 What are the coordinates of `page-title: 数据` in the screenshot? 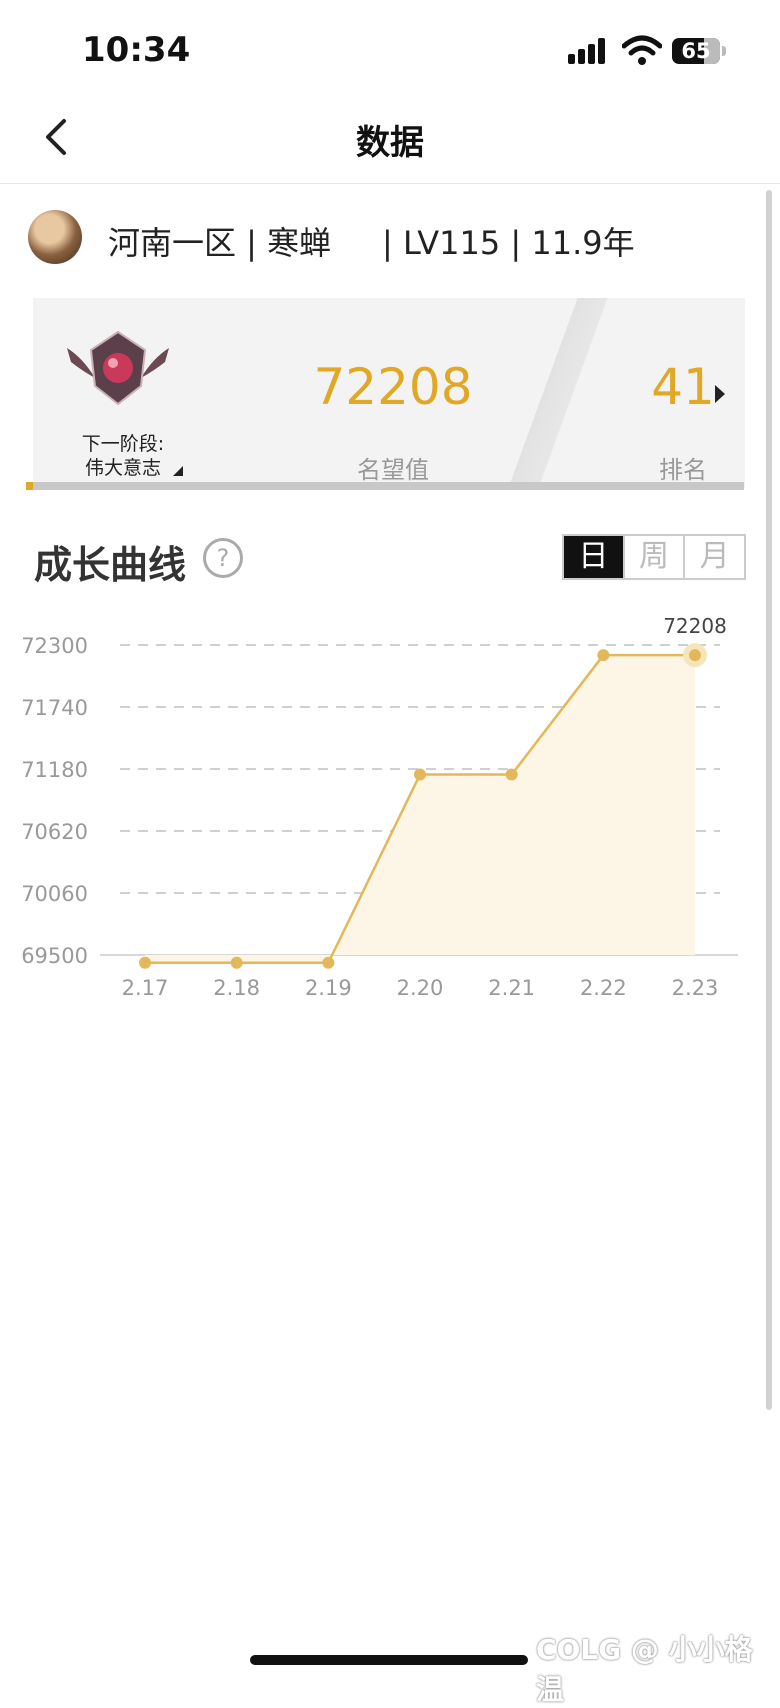 It's located at (390, 143).